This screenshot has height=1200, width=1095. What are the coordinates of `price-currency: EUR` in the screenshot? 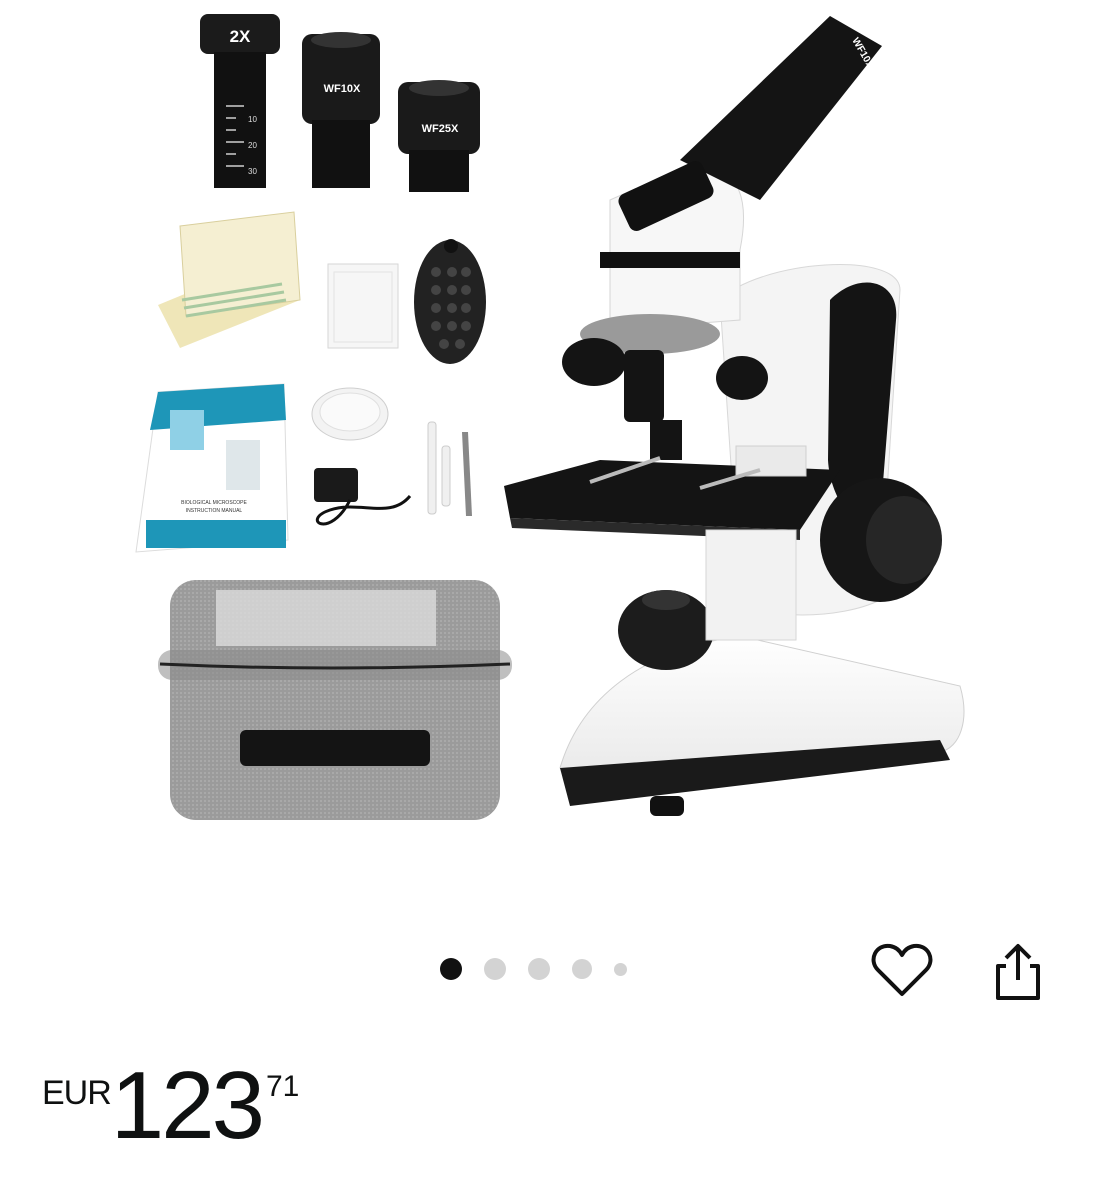 It's located at (77, 1093).